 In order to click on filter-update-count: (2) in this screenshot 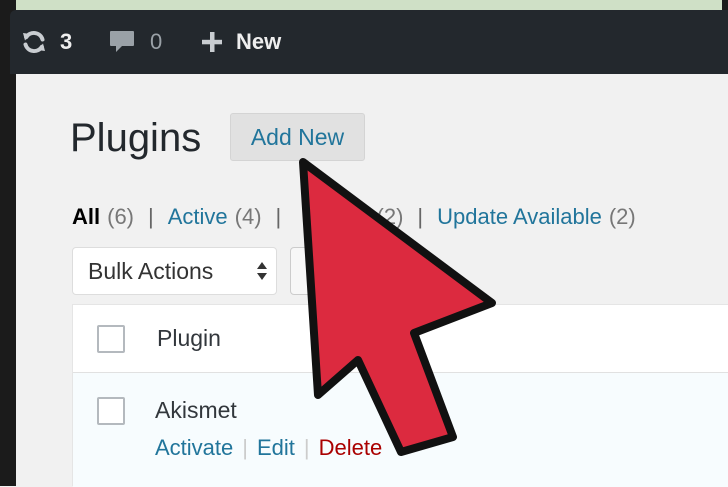, I will do `click(622, 216)`.